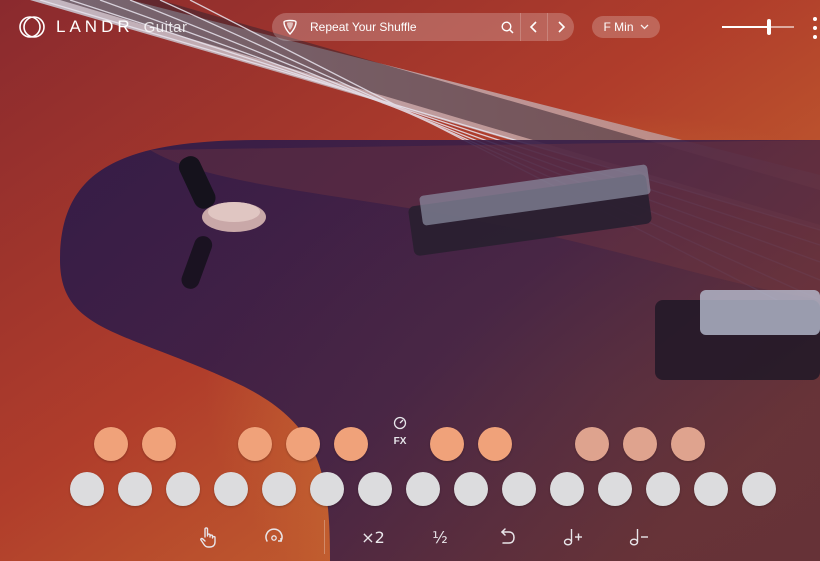  What do you see at coordinates (639, 537) in the screenshot?
I see `note-remove-icon` at bounding box center [639, 537].